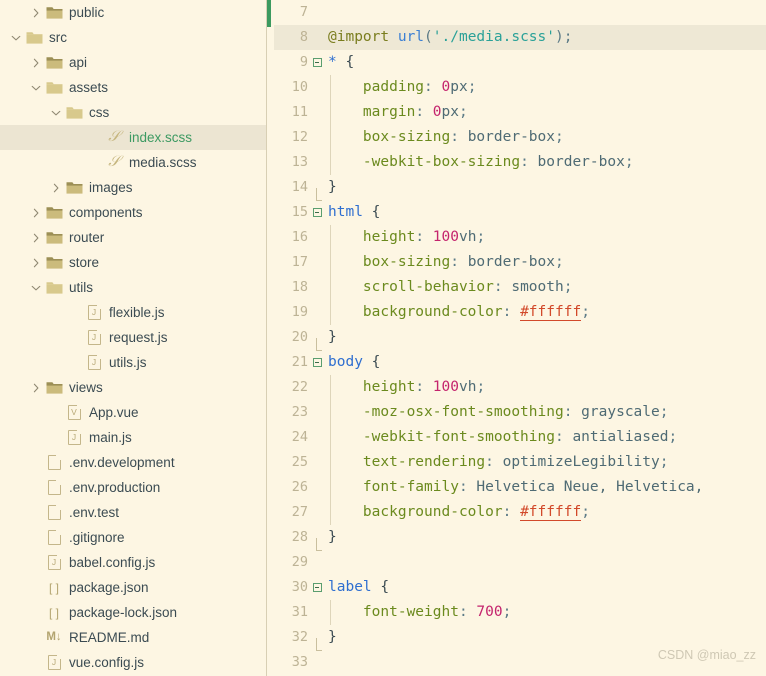  I want to click on code-line: 17 box-sizing: border-box;, so click(520, 262).